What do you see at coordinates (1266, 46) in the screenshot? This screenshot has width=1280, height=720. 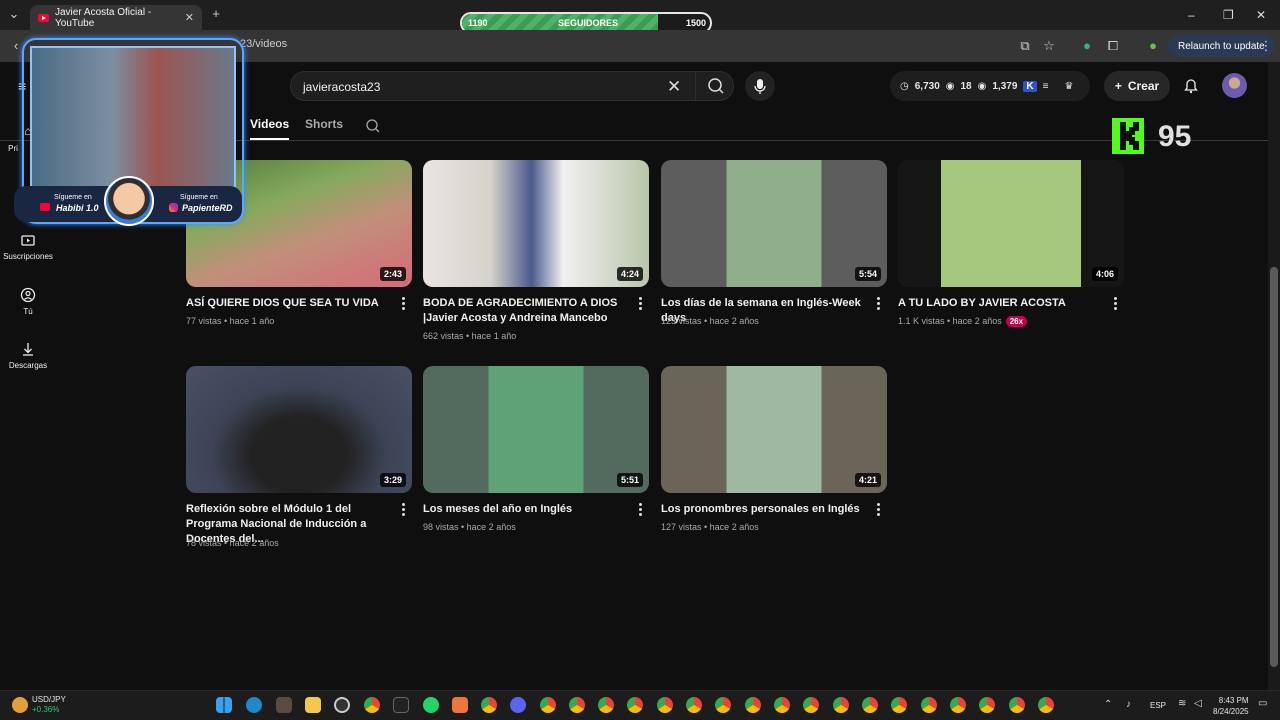 I see `chrome-menu-icon: ⋮` at bounding box center [1266, 46].